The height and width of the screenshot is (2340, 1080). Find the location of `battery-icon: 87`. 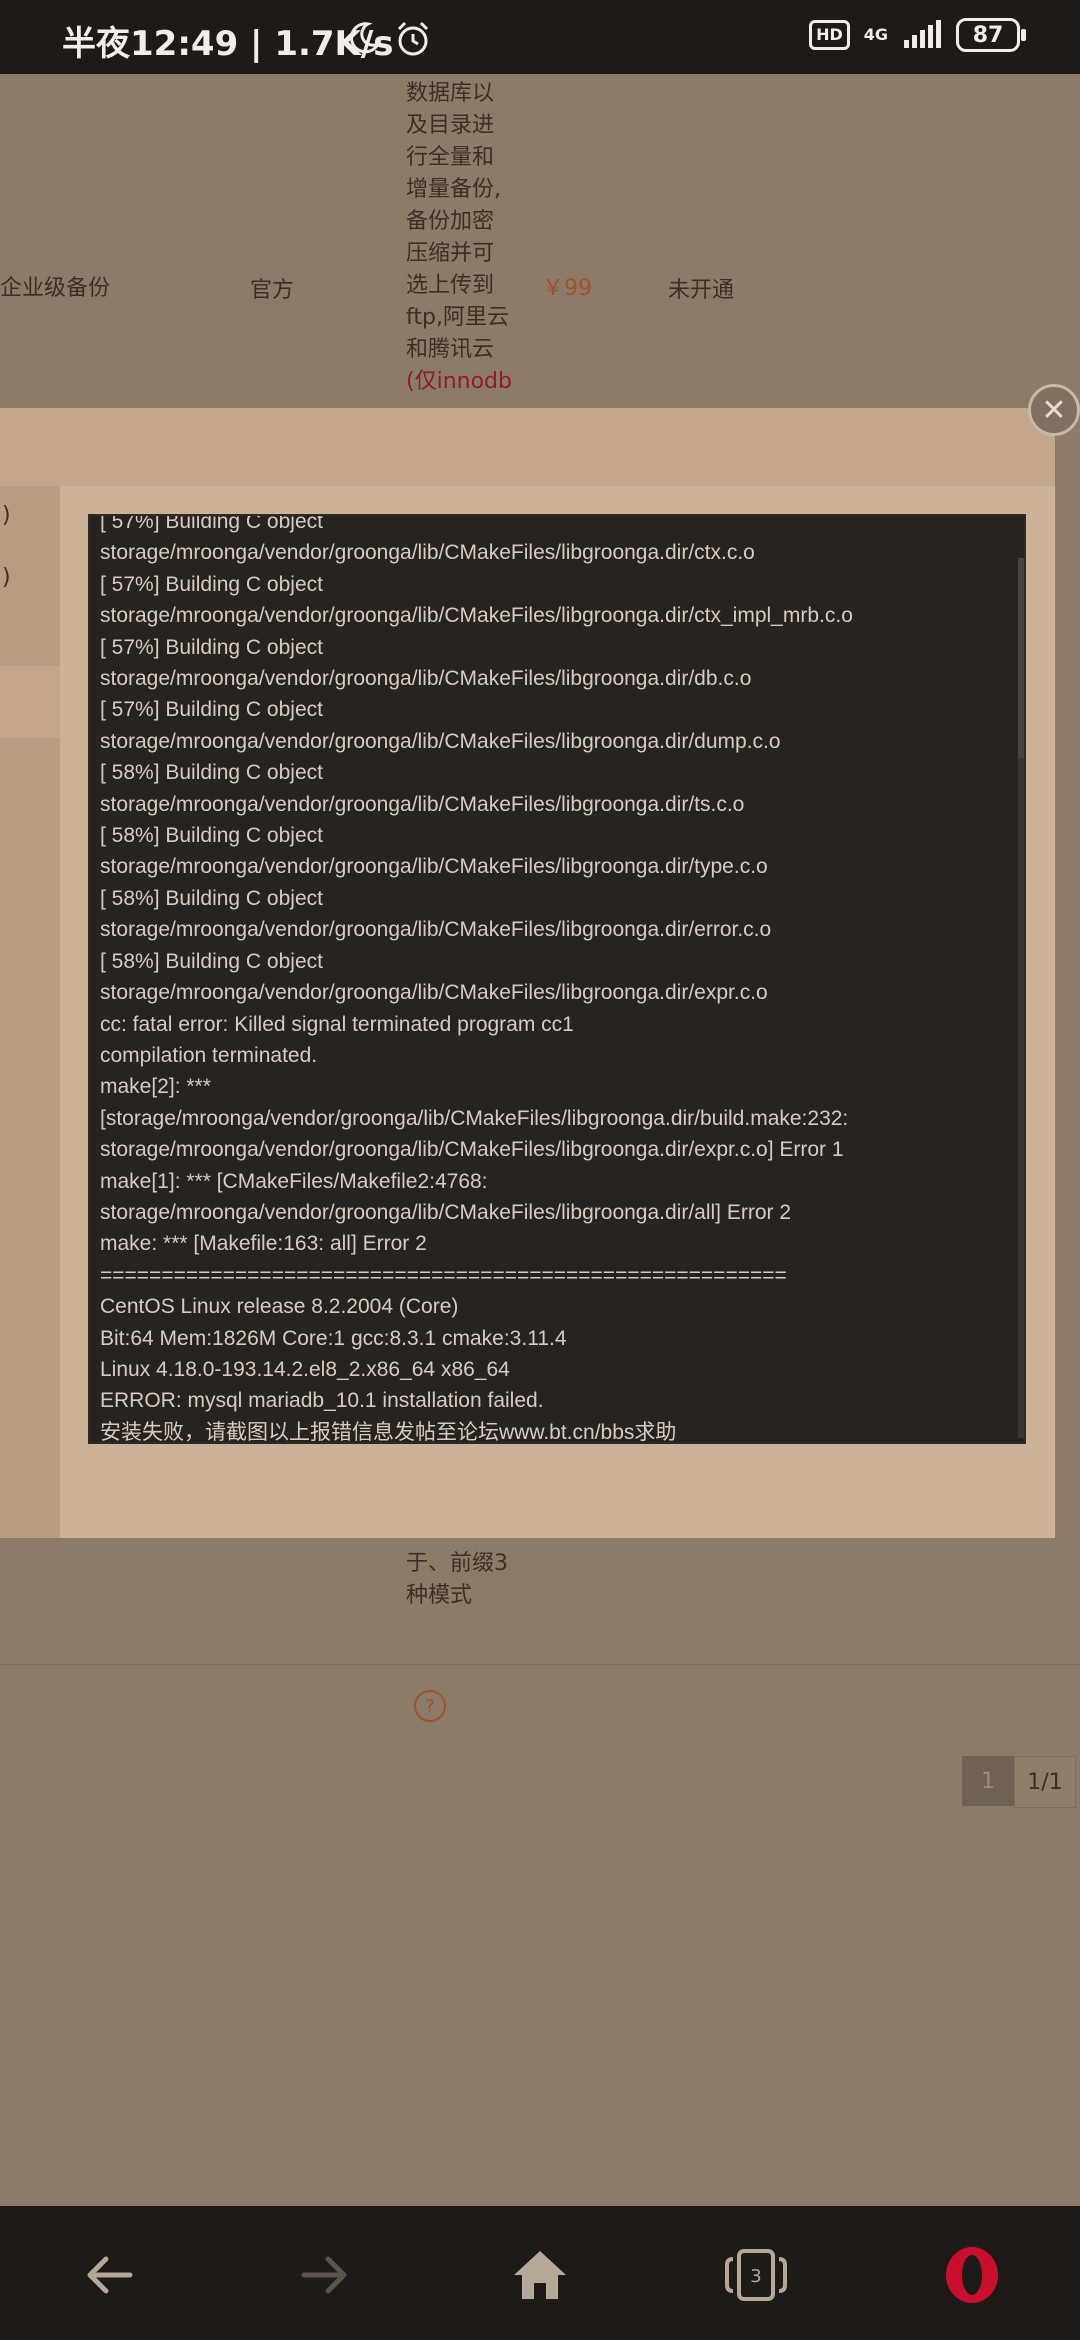

battery-icon: 87 is located at coordinates (991, 35).